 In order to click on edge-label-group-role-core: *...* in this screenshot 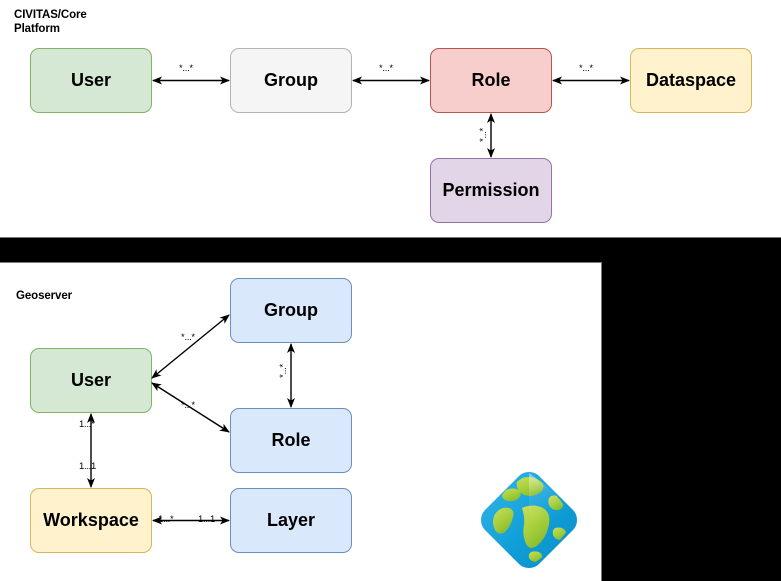, I will do `click(386, 68)`.